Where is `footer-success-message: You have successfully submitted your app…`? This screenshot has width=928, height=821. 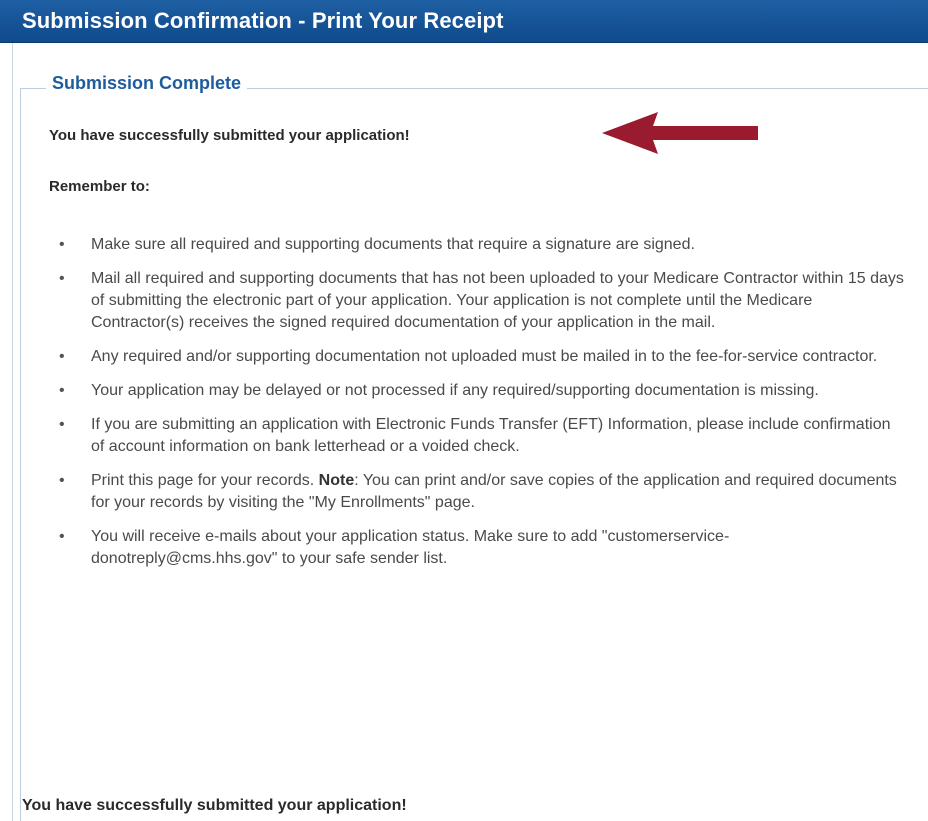
footer-success-message: You have successfully submitted your app… is located at coordinates (214, 805).